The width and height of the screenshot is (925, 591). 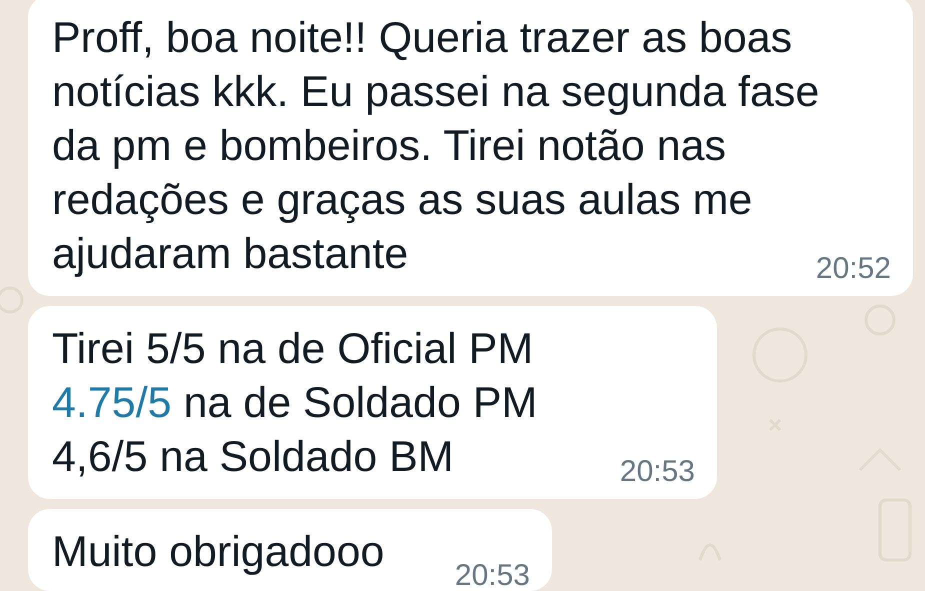 What do you see at coordinates (112, 403) in the screenshot?
I see `phone-link: 4.75/5` at bounding box center [112, 403].